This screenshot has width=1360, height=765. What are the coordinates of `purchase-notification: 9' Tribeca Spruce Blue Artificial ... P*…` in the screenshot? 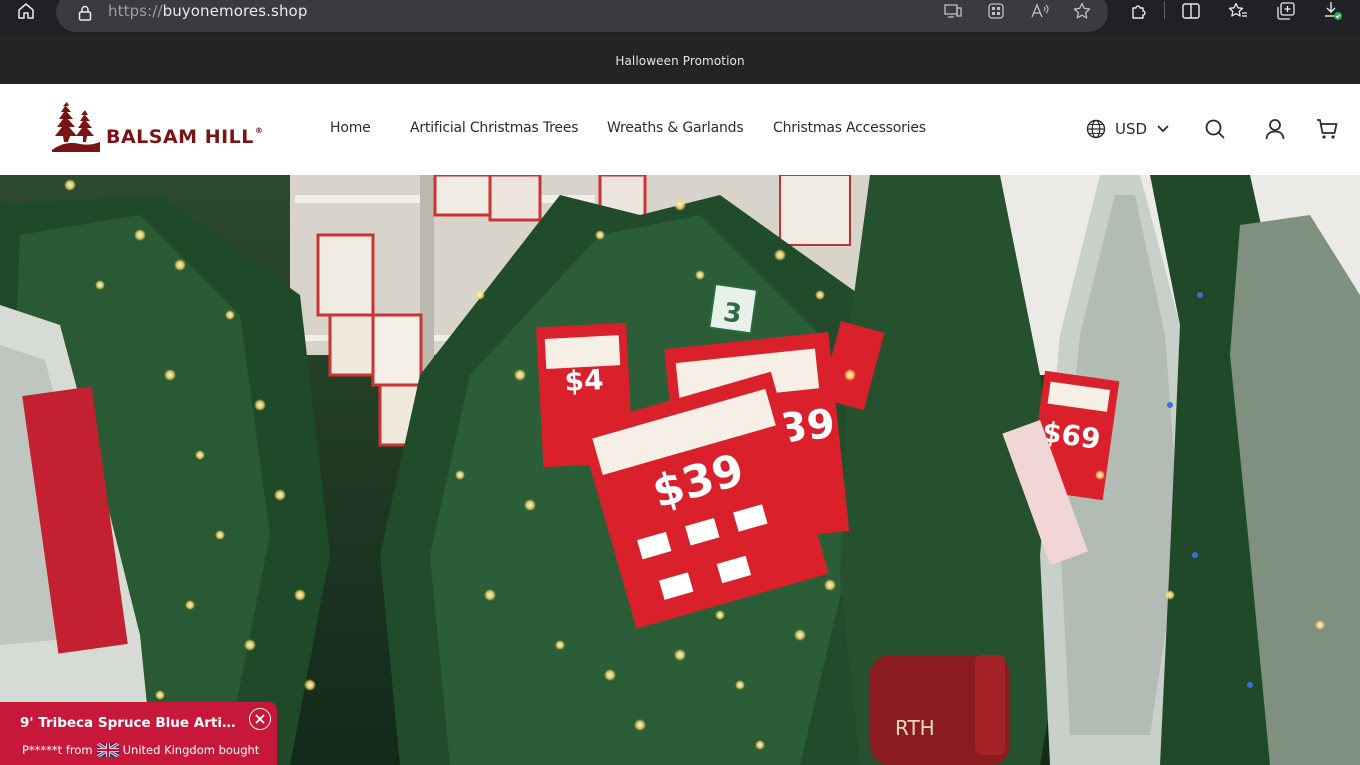 It's located at (138, 733).